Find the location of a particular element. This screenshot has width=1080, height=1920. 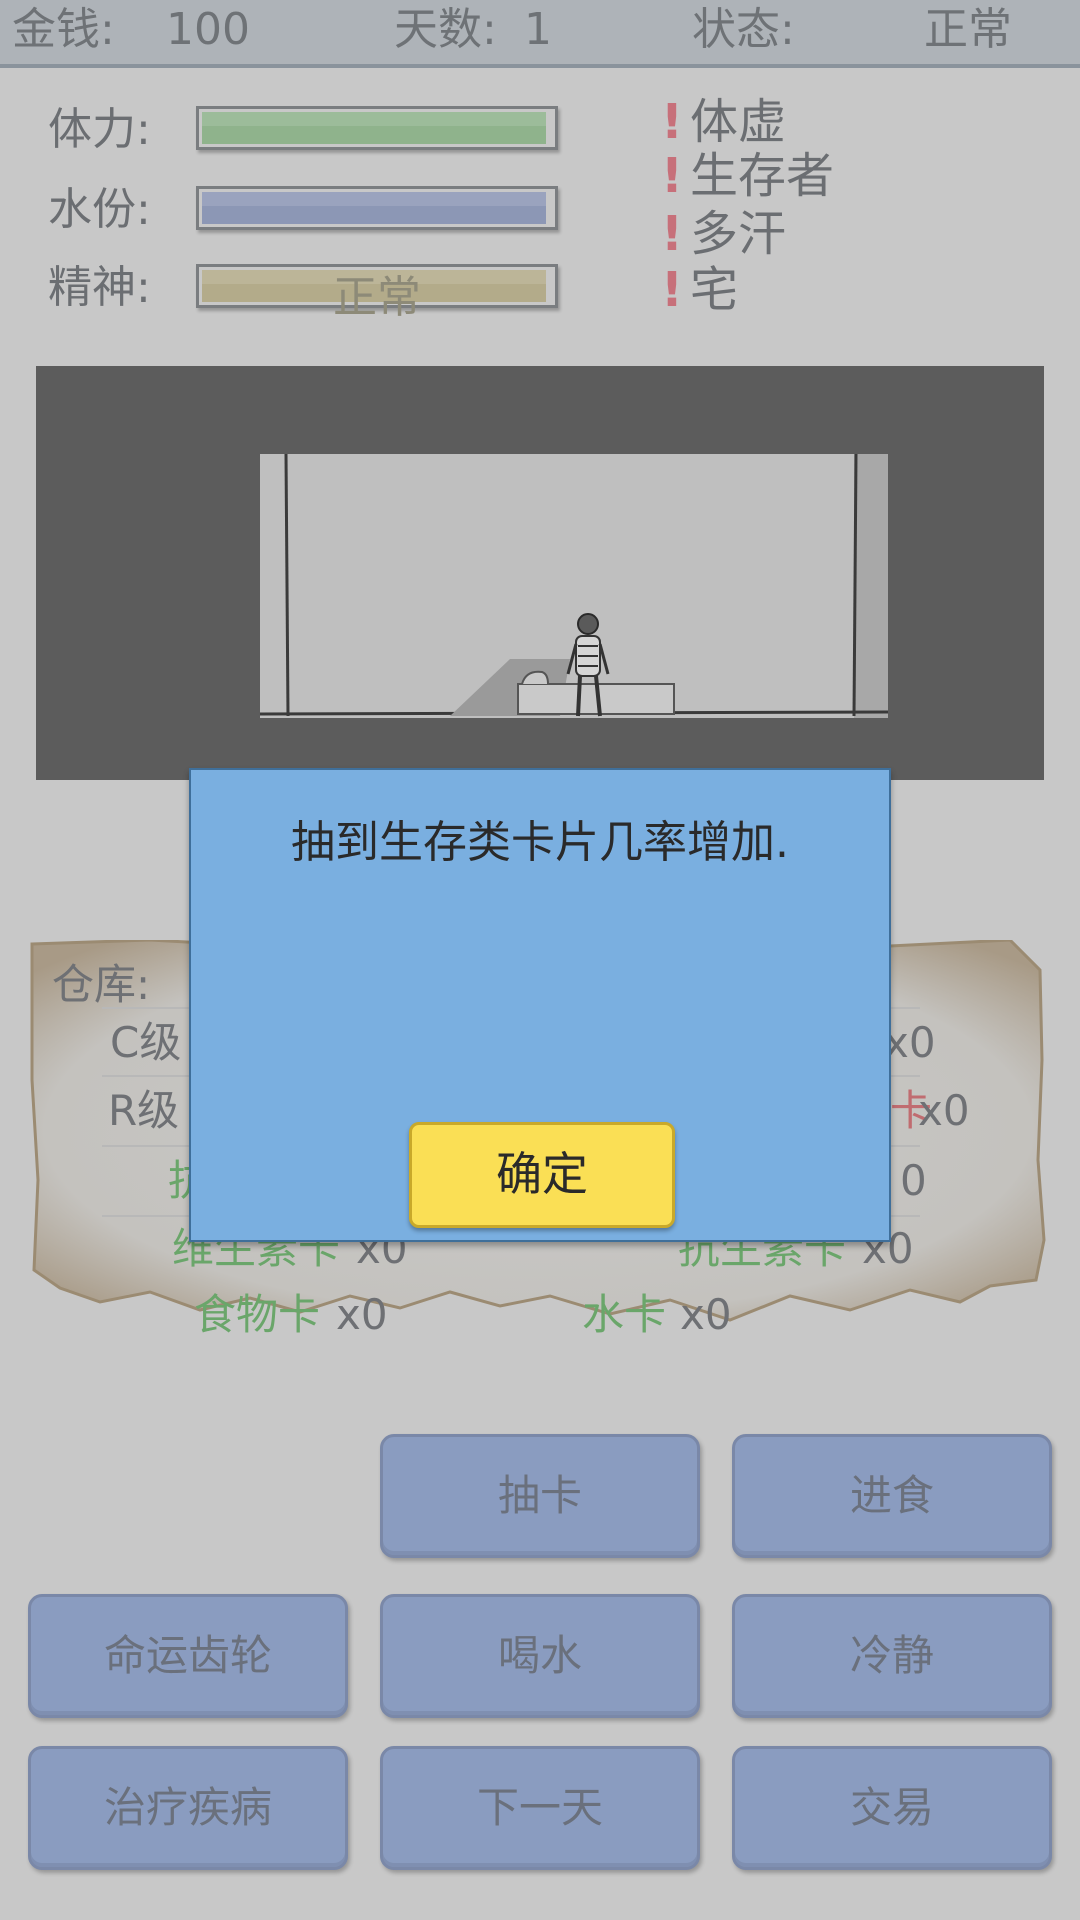

confirm-button: 确定 is located at coordinates (542, 1175).